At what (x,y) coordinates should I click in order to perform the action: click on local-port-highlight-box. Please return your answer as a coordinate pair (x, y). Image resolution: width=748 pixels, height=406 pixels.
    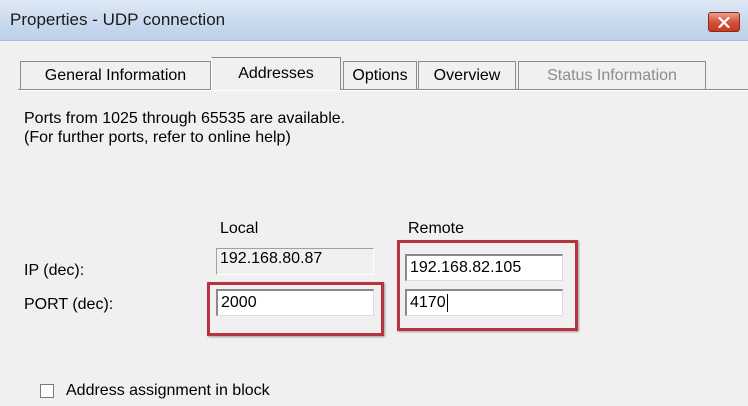
    Looking at the image, I should click on (295, 309).